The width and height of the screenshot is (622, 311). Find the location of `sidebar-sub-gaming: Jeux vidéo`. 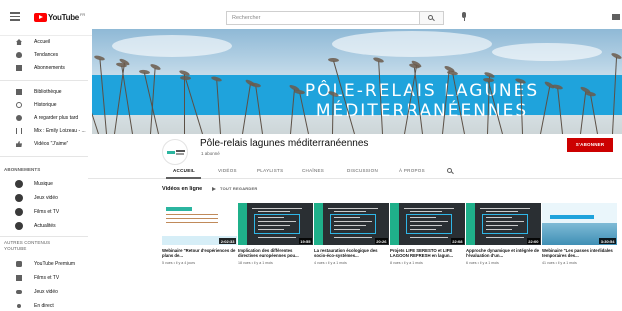

sidebar-sub-gaming: Jeux vidéo is located at coordinates (44, 198).